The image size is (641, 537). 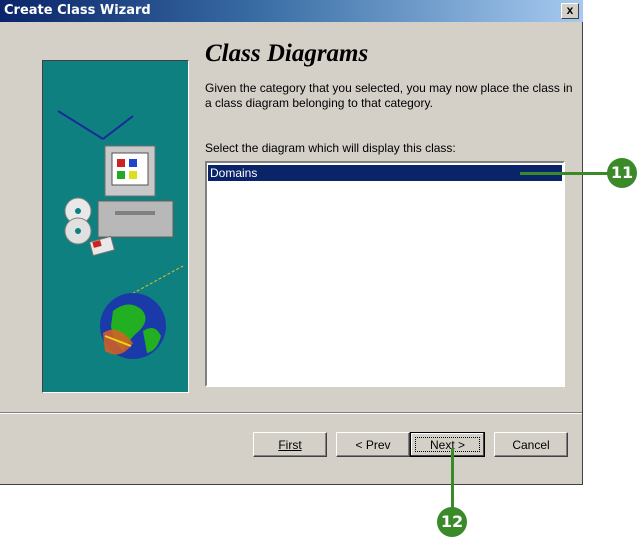 What do you see at coordinates (385, 173) in the screenshot?
I see `list-item-domains: Domains` at bounding box center [385, 173].